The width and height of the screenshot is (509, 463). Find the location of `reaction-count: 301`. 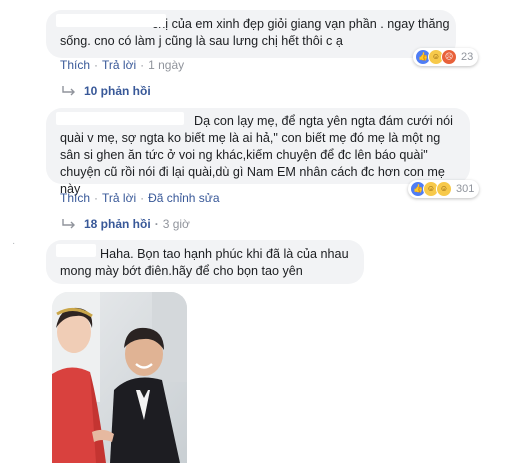

reaction-count: 301 is located at coordinates (465, 189).